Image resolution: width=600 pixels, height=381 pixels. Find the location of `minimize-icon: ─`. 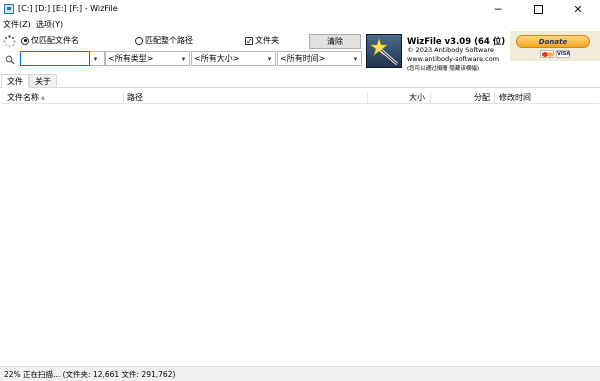

minimize-icon: ─ is located at coordinates (498, 9).